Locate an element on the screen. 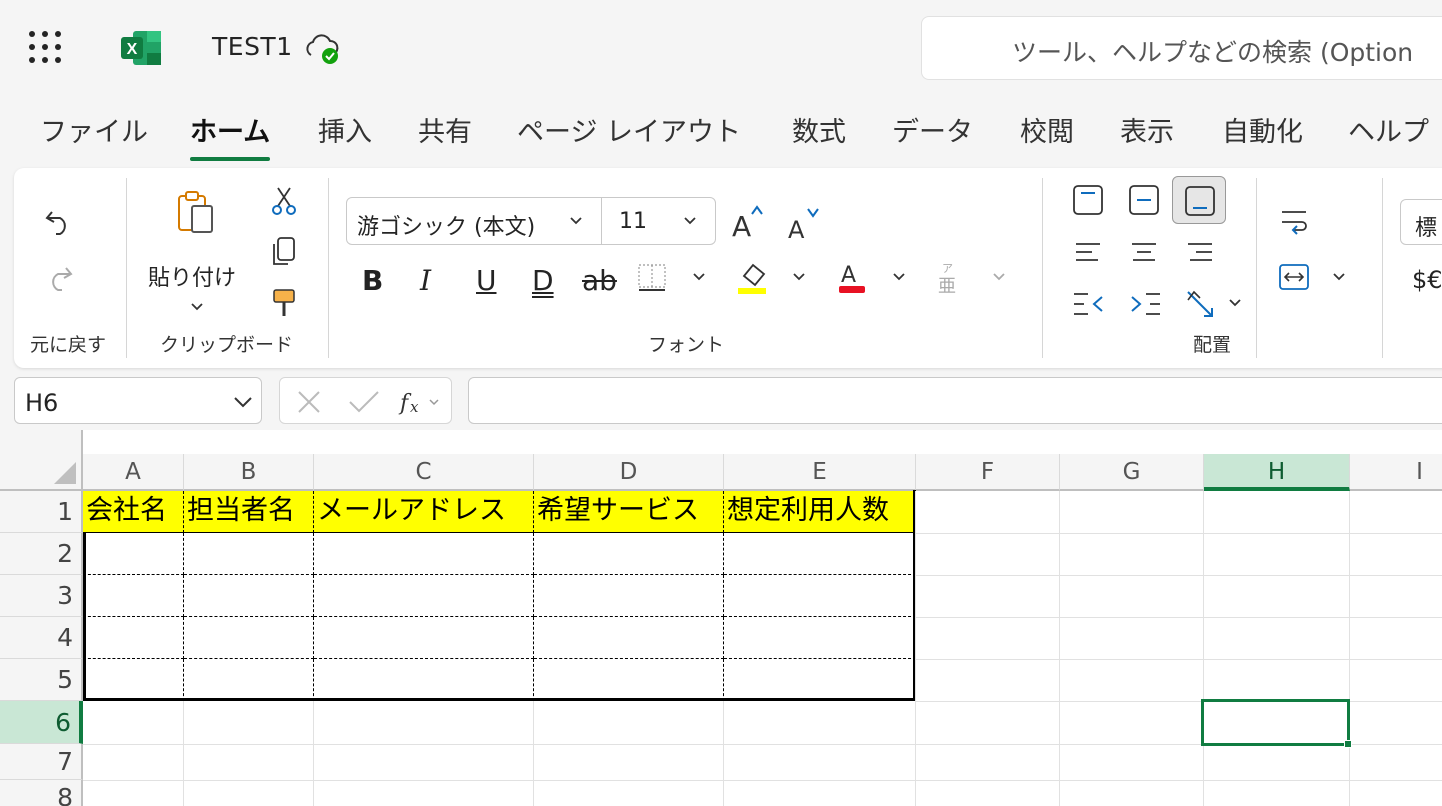 The image size is (1442, 806). column-header-d: D is located at coordinates (629, 472).